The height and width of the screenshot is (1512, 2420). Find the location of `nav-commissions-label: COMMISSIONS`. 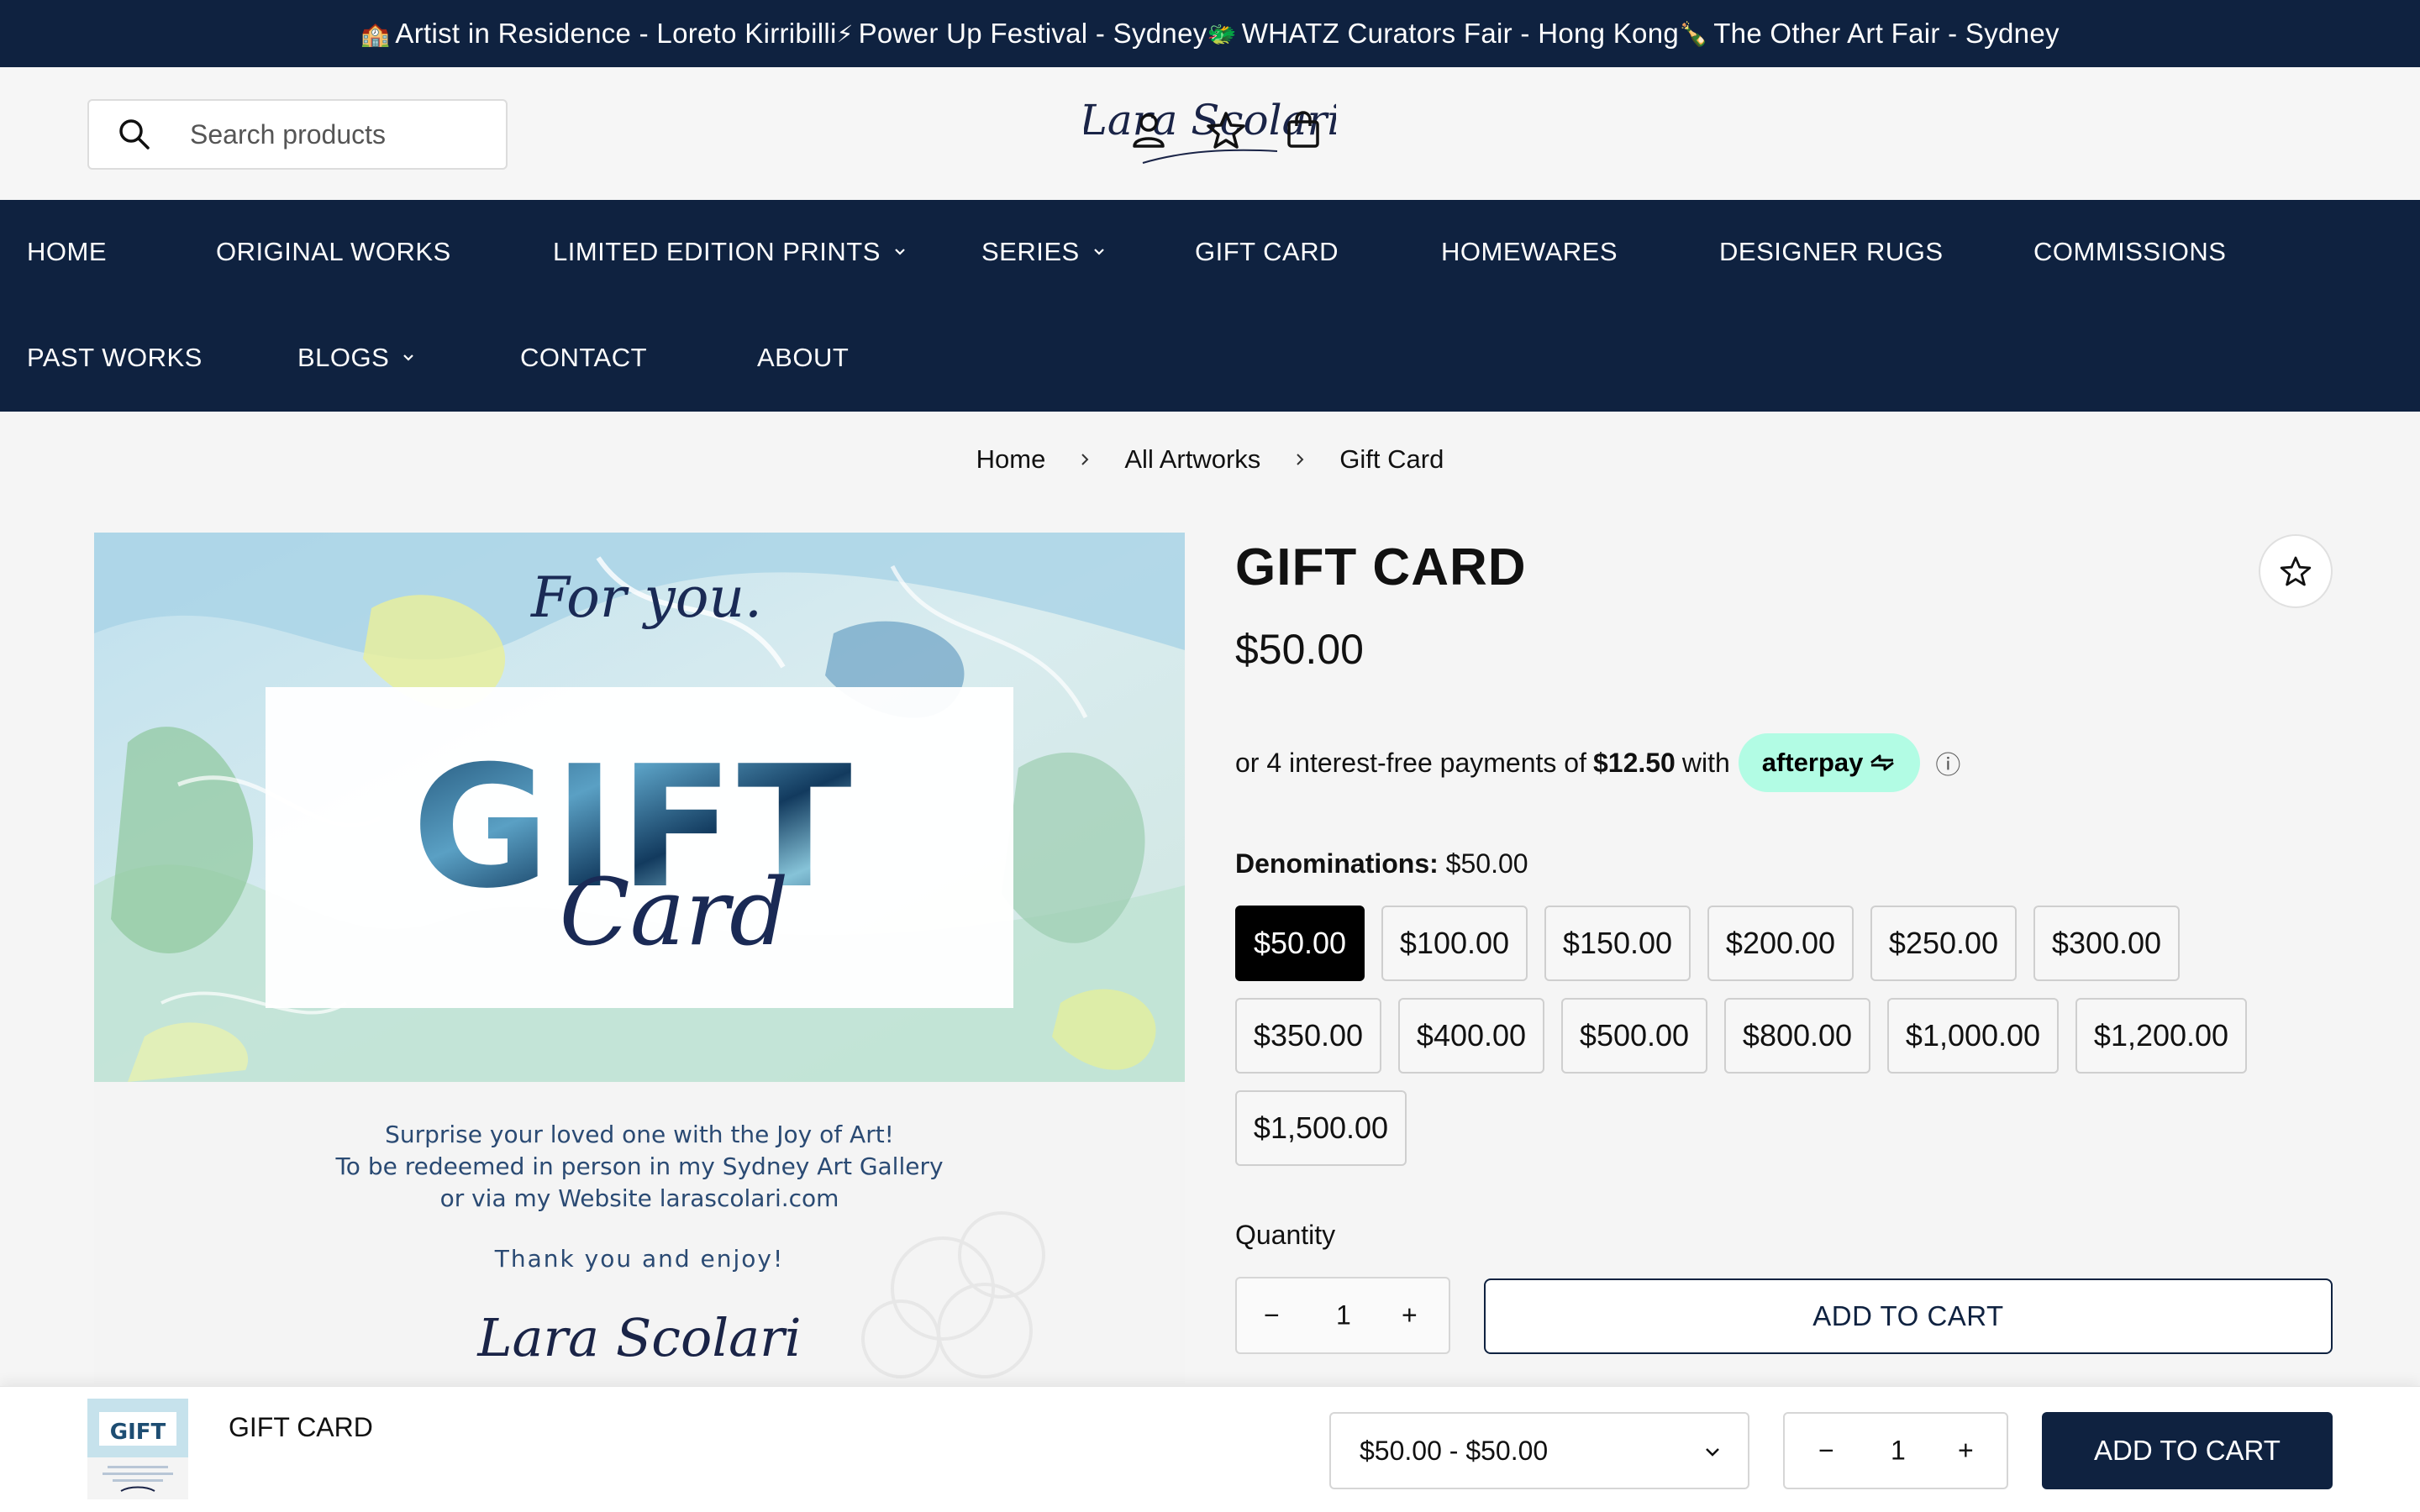

nav-commissions-label: COMMISSIONS is located at coordinates (2130, 251).